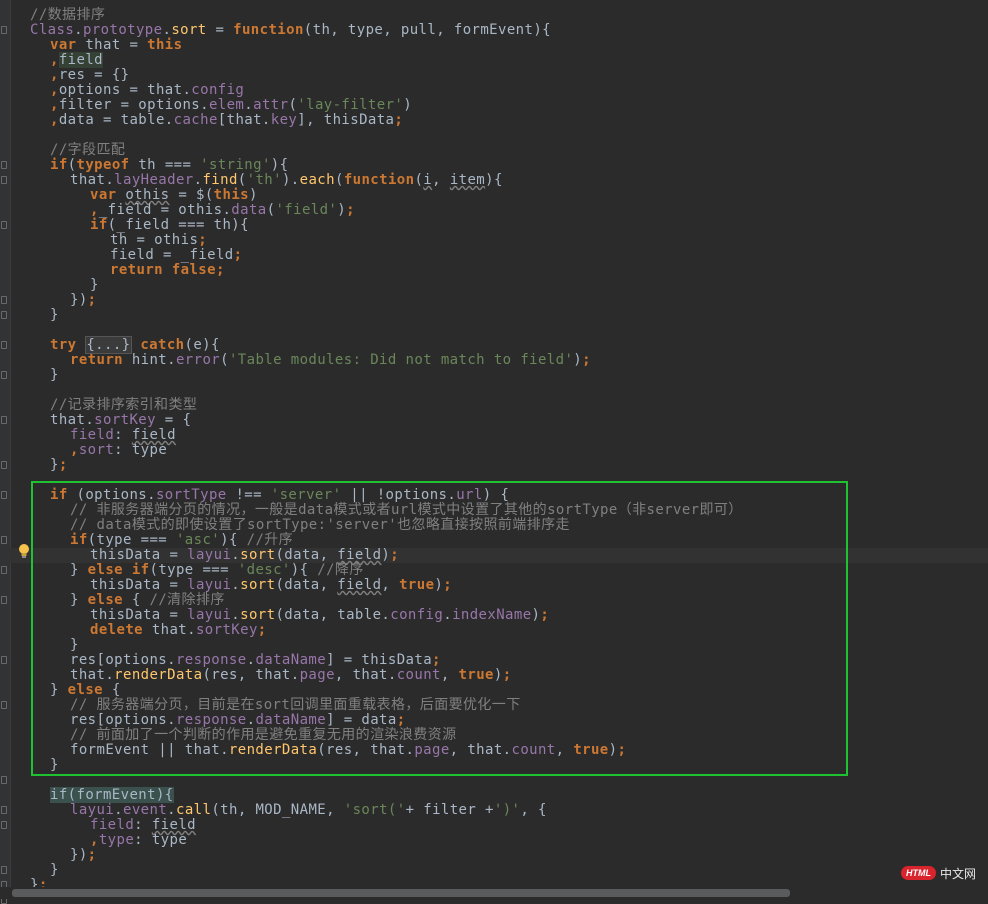 Image resolution: width=988 pixels, height=904 pixels. What do you see at coordinates (198, 360) in the screenshot?
I see `code-token: error` at bounding box center [198, 360].